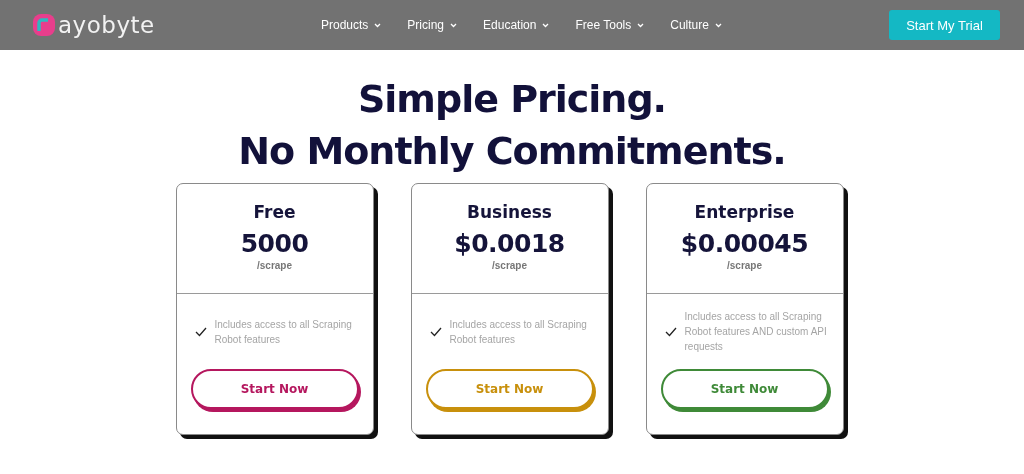 This screenshot has height=474, width=1024. What do you see at coordinates (44, 25) in the screenshot?
I see `logo-icon` at bounding box center [44, 25].